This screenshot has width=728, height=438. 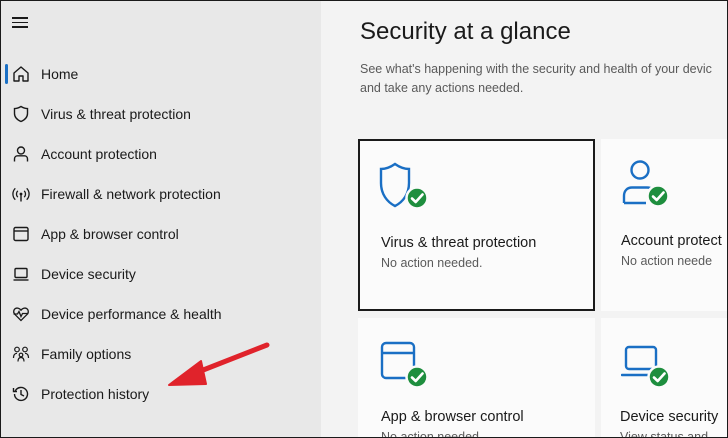 I want to click on sidebar-item-device-performance-health: Device performance & health, so click(x=161, y=314).